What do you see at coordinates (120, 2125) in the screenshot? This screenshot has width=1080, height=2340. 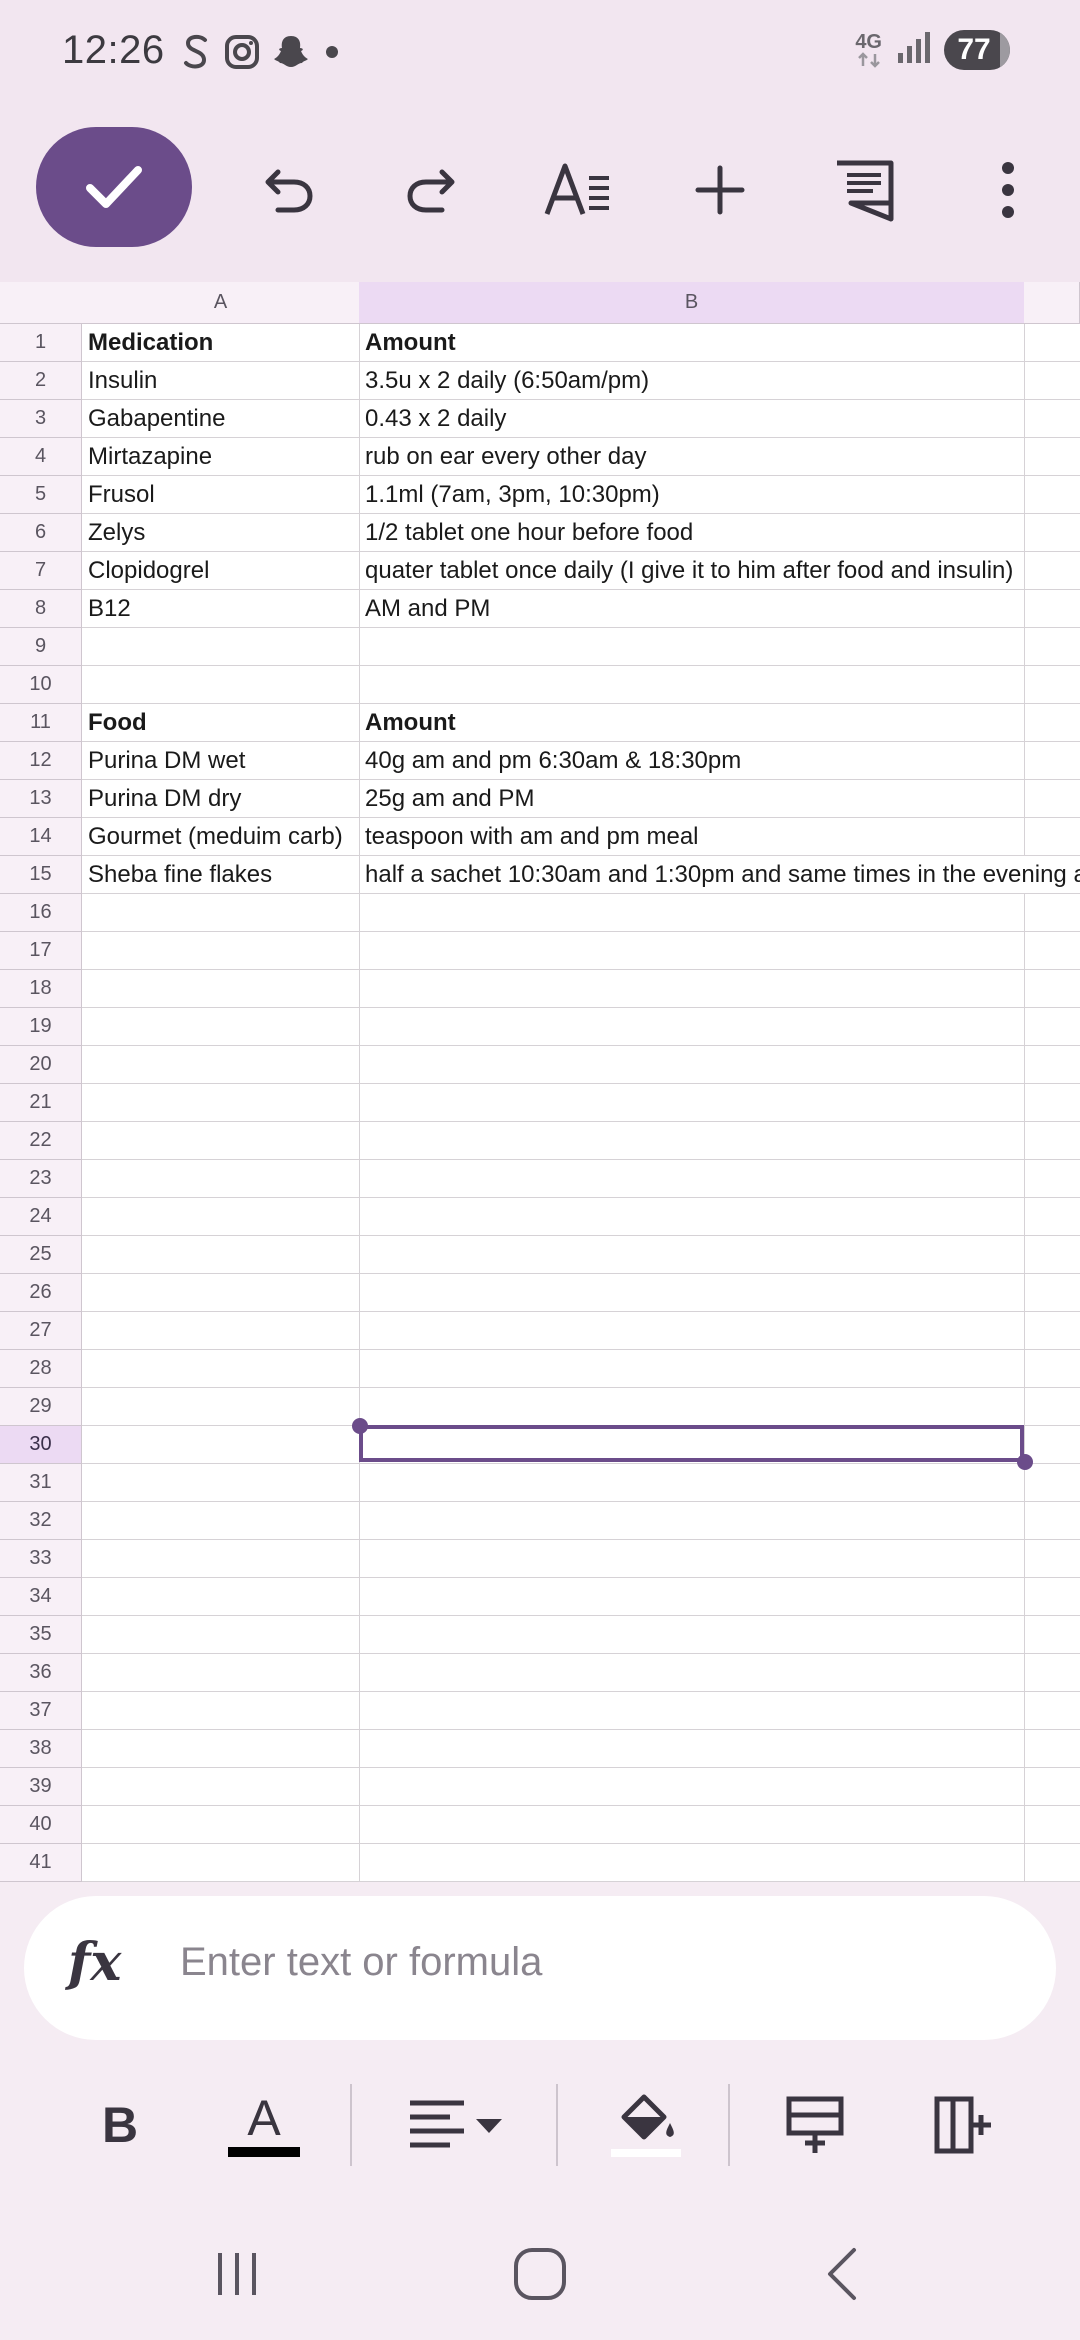 I see `bold-button: B` at bounding box center [120, 2125].